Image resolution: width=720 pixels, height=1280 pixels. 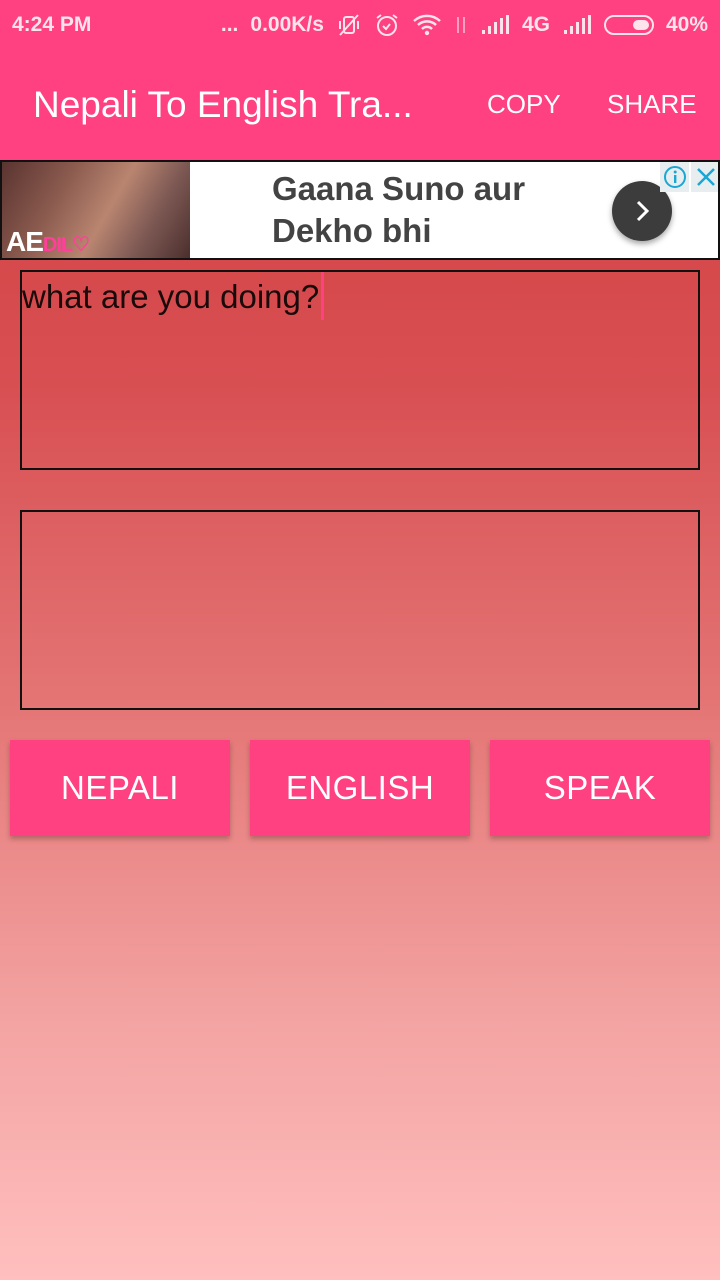 I want to click on close-icon, so click(x=705, y=177).